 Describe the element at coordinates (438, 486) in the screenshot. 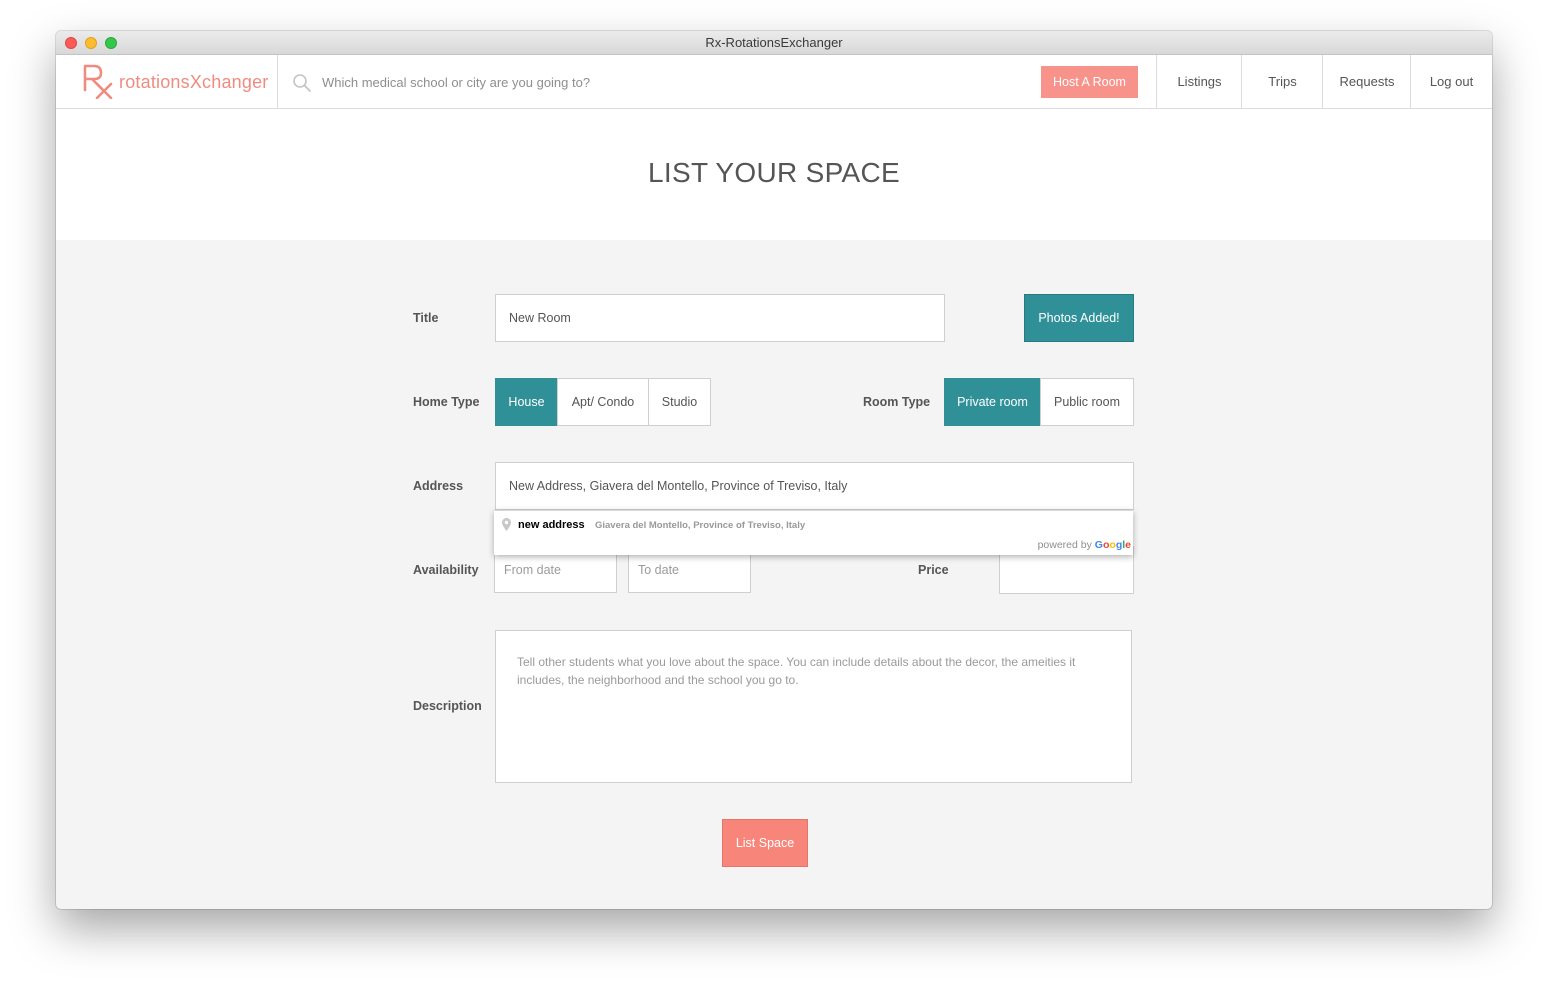

I see `address-label: Address` at that location.